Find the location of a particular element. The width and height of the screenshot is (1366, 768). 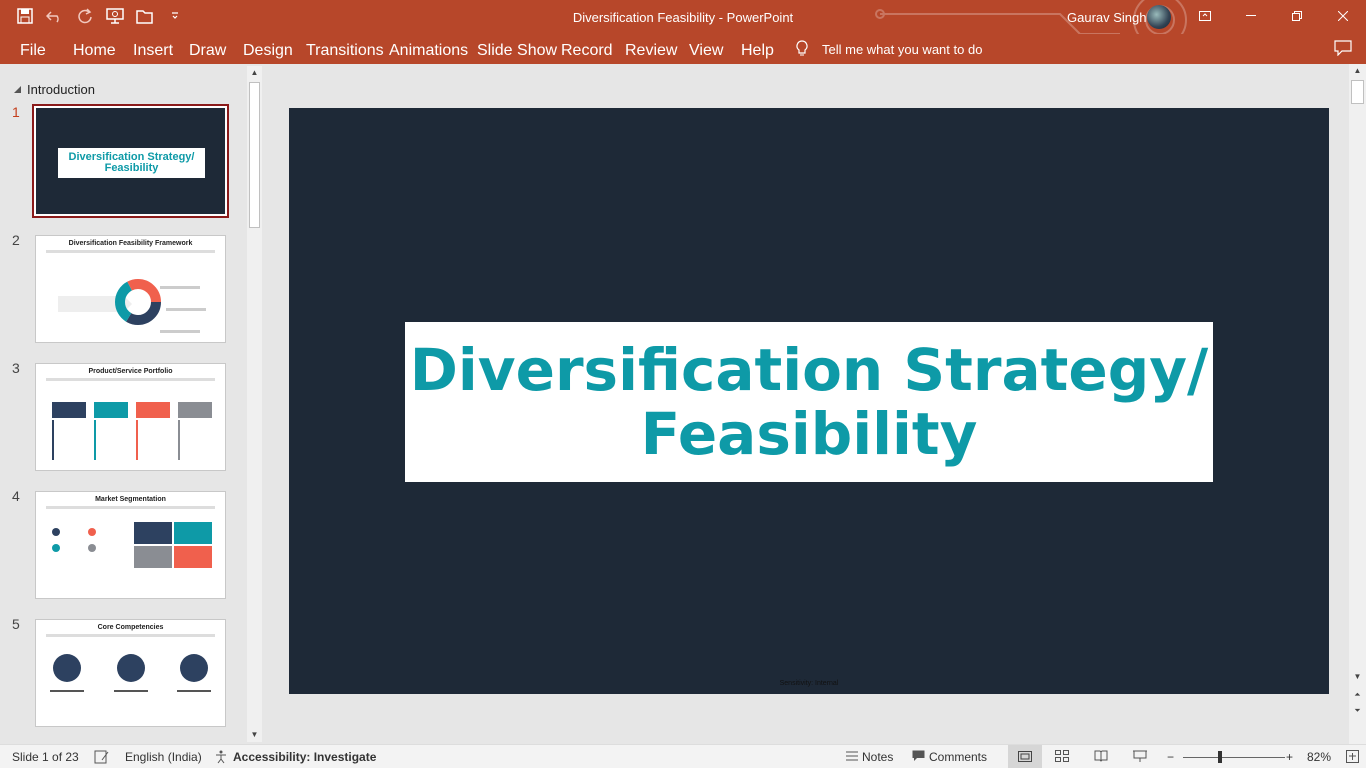

avatar is located at coordinates (1159, 17).